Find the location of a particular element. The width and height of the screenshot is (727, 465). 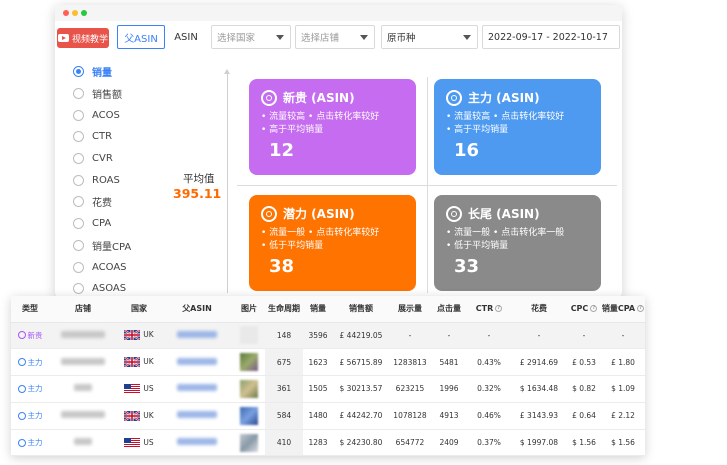

tab-parent-asin: 父ASIN is located at coordinates (141, 37).